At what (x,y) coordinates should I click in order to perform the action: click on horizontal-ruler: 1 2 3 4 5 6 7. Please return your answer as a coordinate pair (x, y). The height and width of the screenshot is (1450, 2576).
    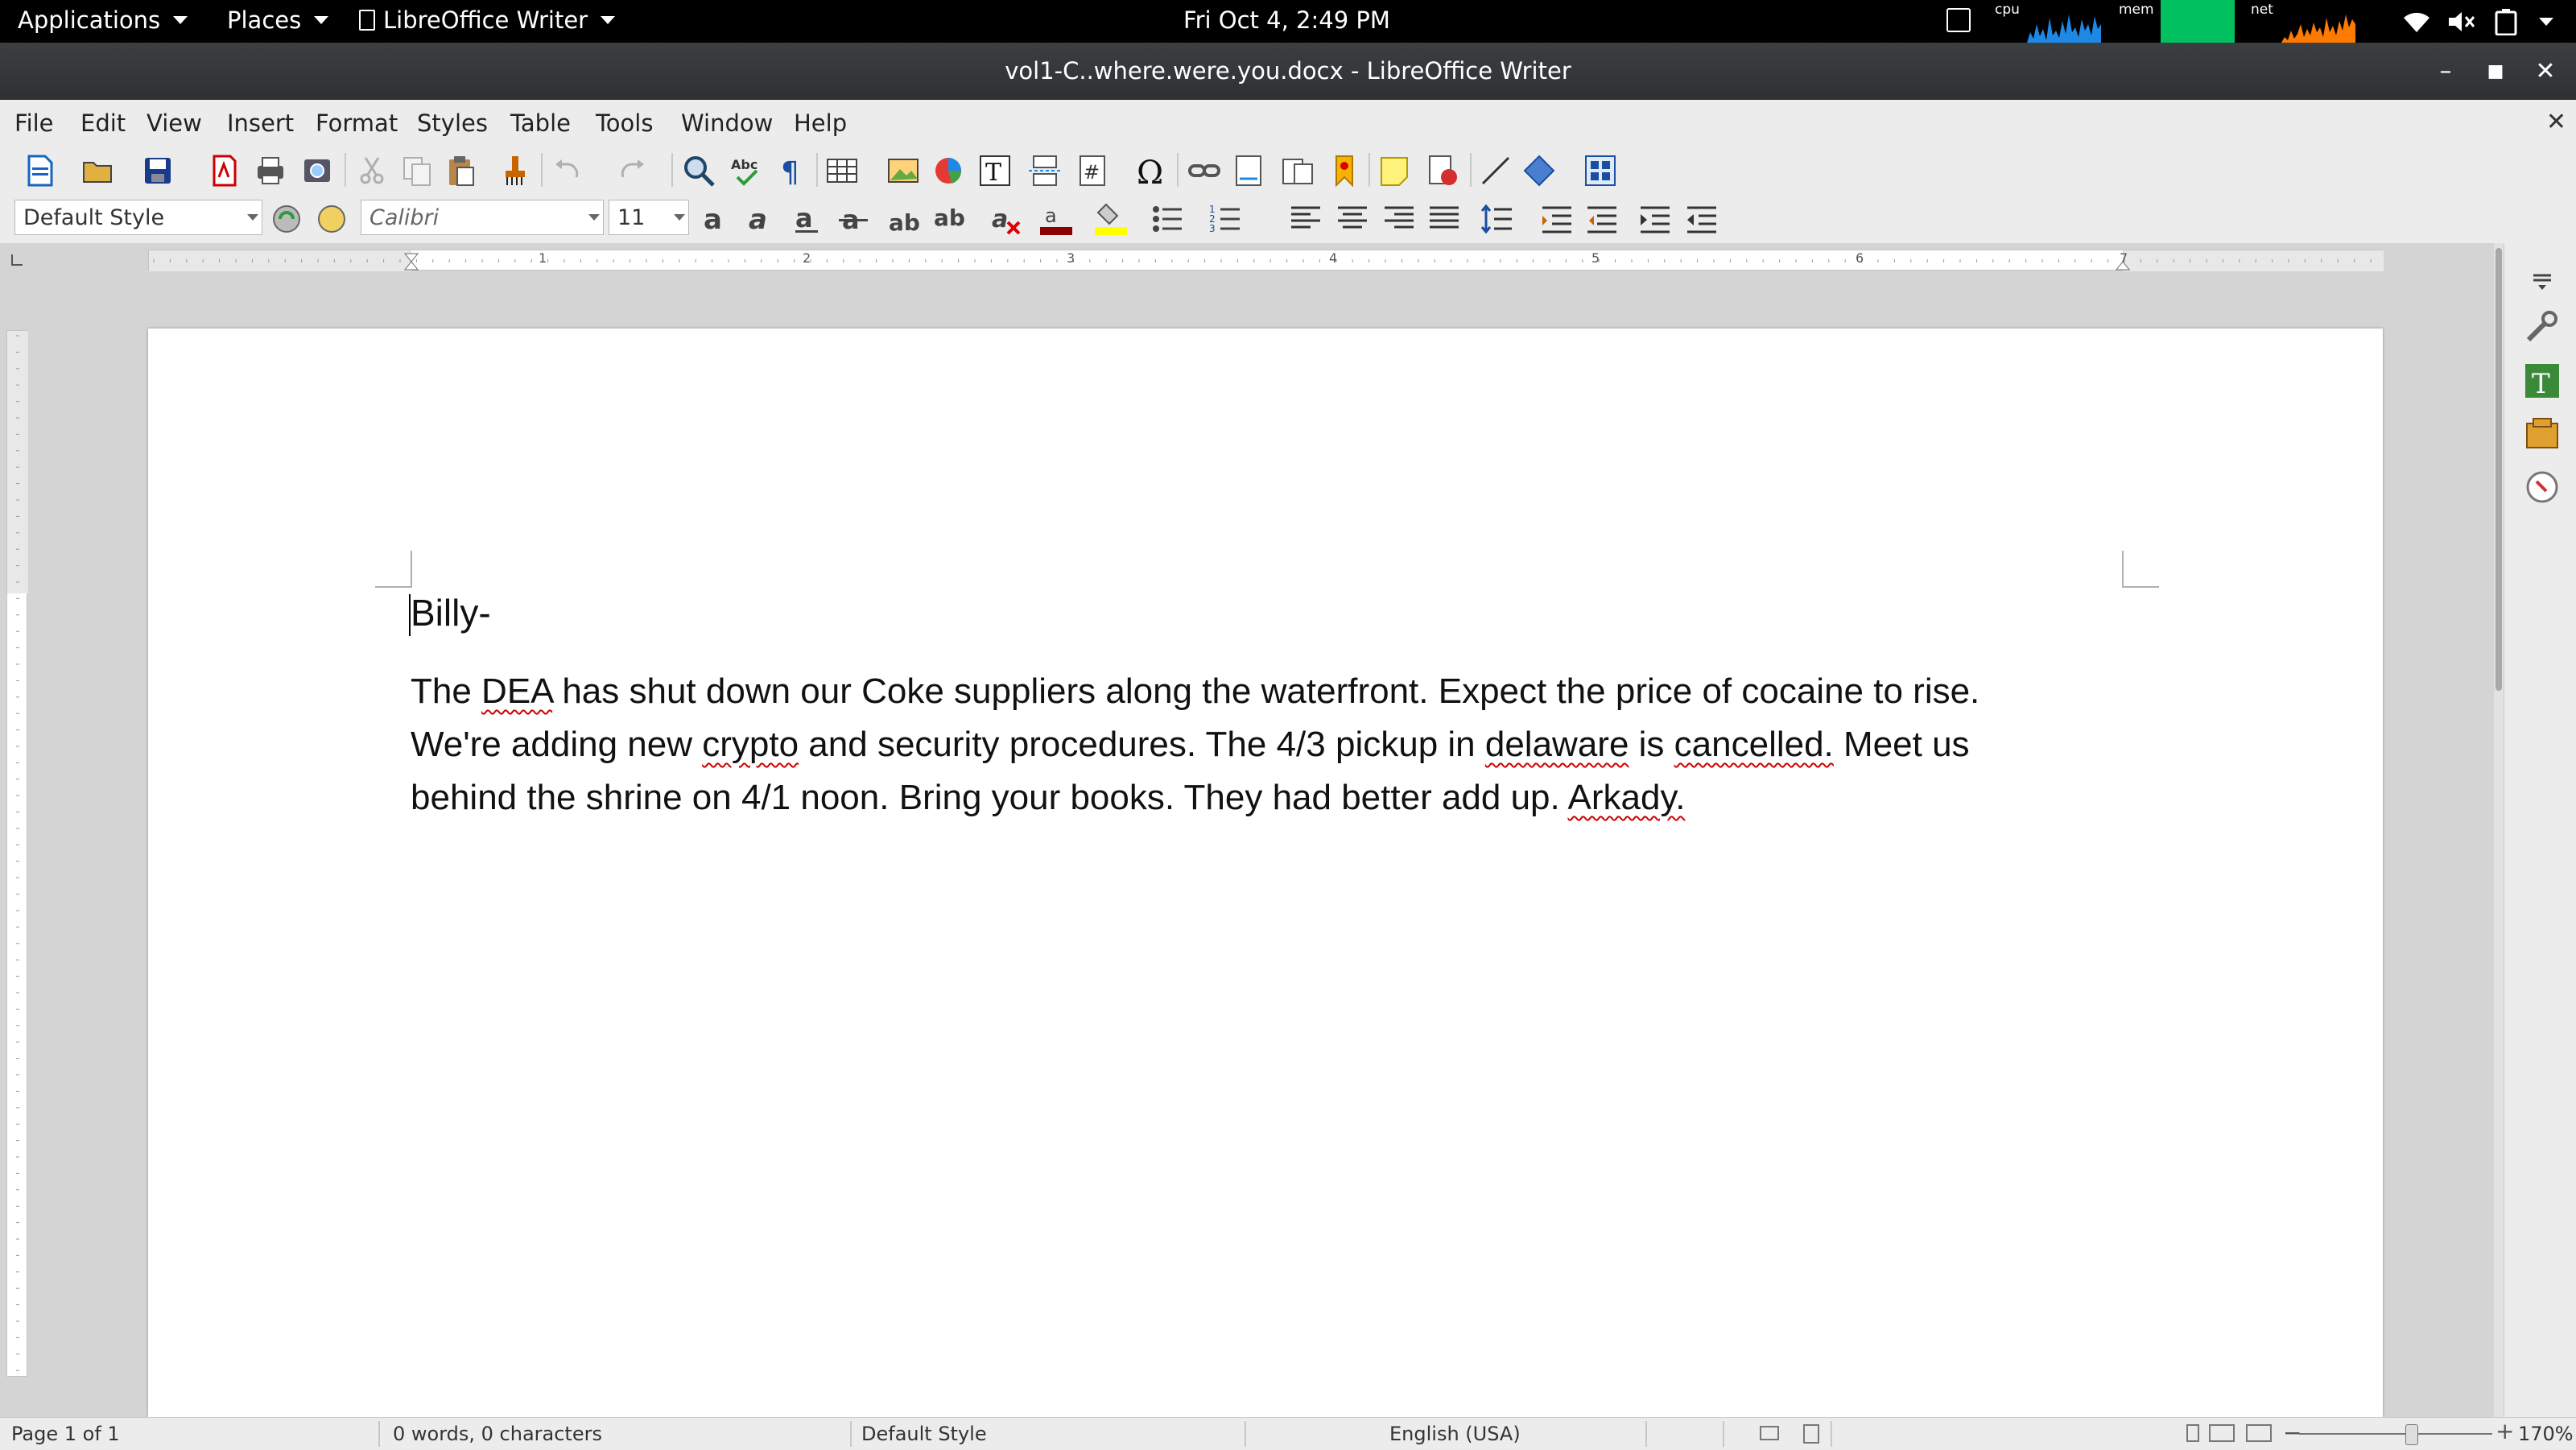
    Looking at the image, I should click on (1266, 260).